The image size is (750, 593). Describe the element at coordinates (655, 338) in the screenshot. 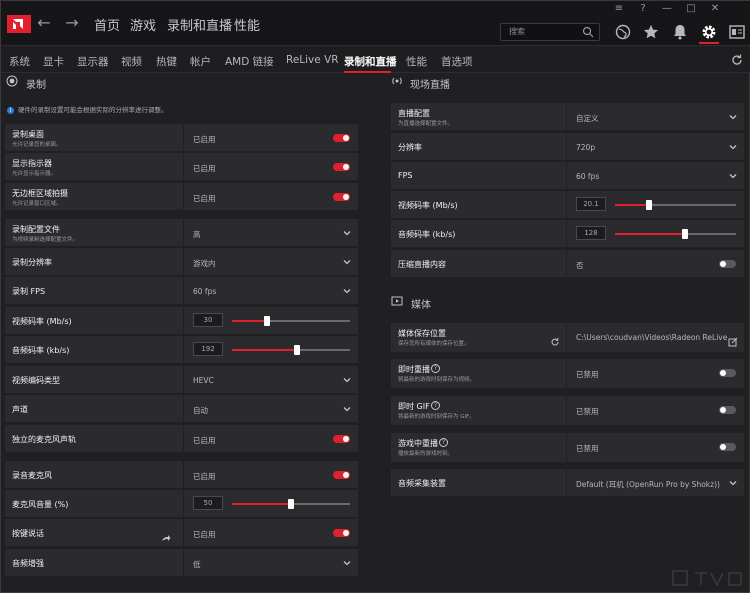

I see `setting-value-cell: C:\Users\coudvan\Videos\Radeon ReLive` at that location.